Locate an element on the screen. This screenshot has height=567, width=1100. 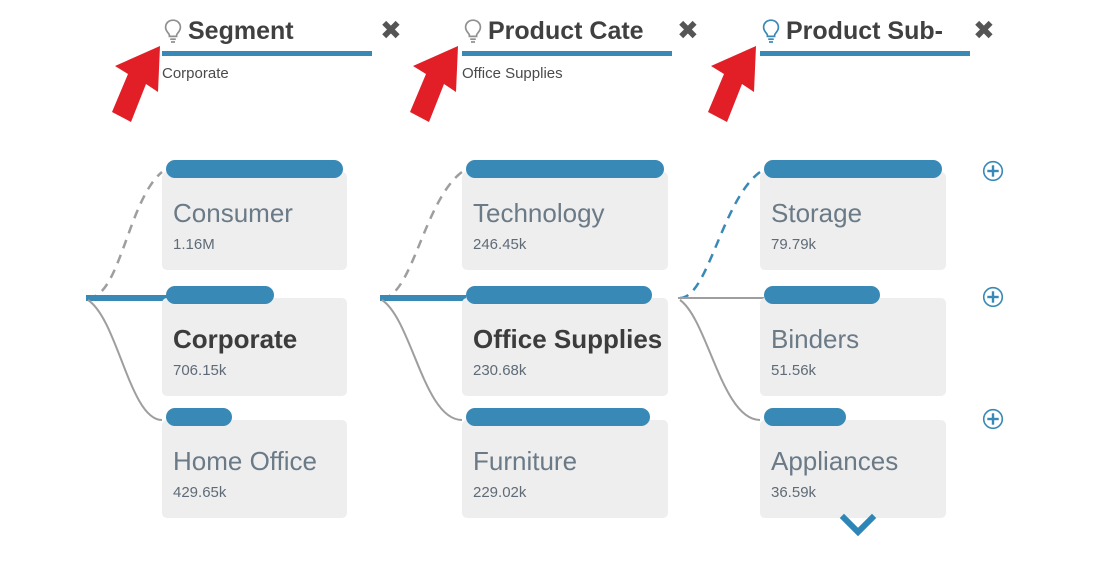
column-header-label: Product Cate is located at coordinates (566, 30).